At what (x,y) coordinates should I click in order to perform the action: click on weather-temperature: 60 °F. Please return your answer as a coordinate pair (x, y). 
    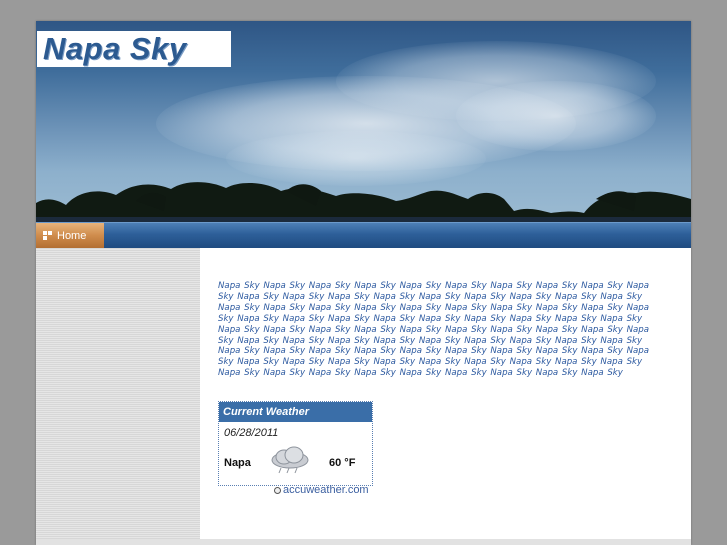
    Looking at the image, I should click on (342, 463).